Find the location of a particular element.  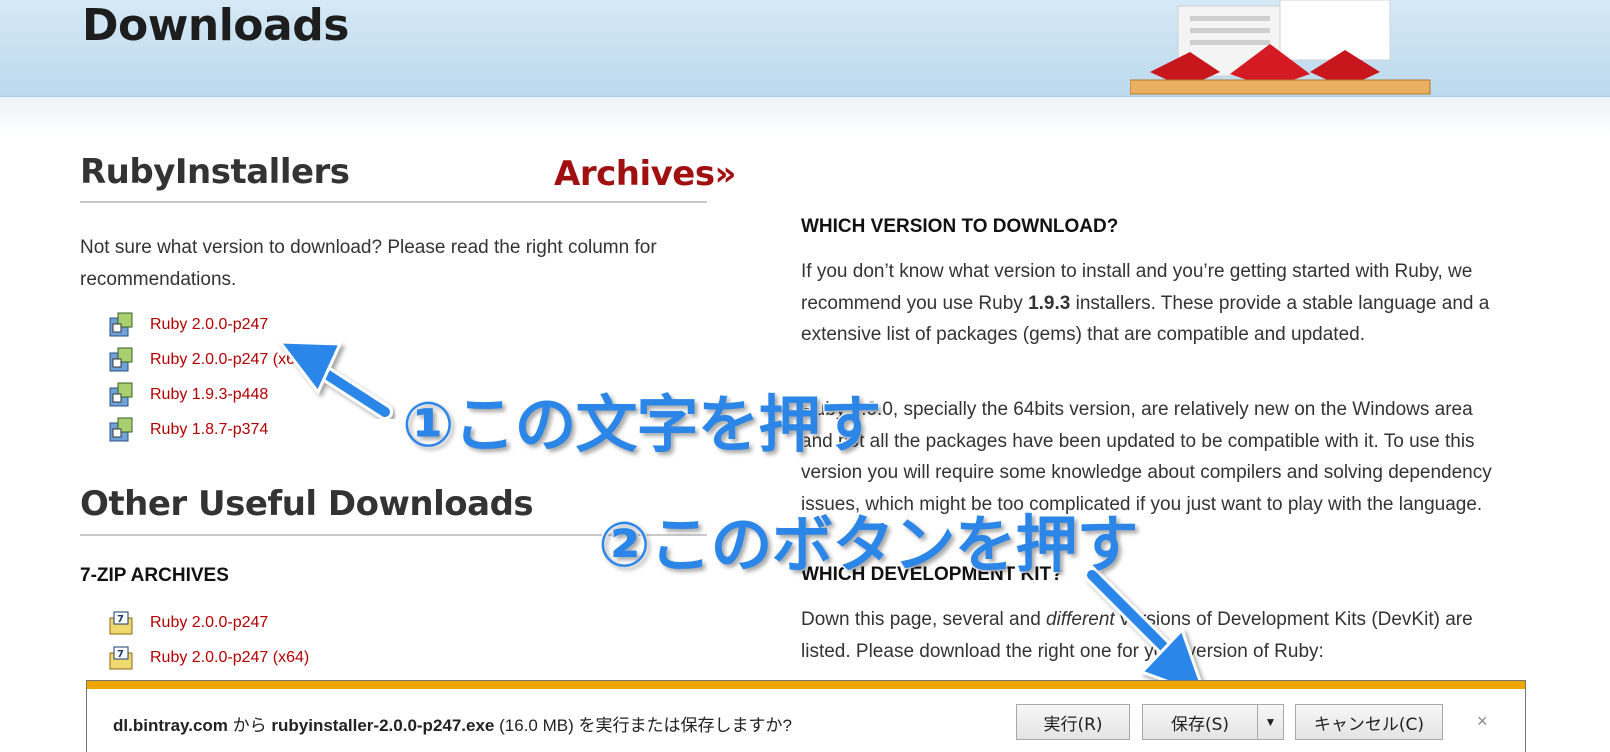

ruby-2.0.0-p247-link: Ruby 2.0.0-p247 is located at coordinates (209, 325).